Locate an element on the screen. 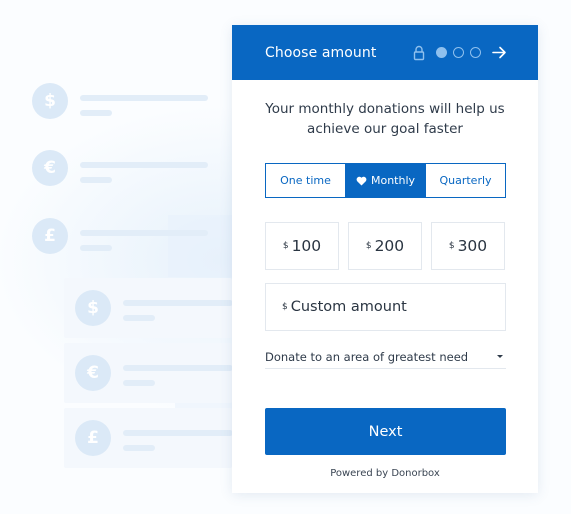 This screenshot has width=571, height=514. background-currency-card: € is located at coordinates (148, 373).